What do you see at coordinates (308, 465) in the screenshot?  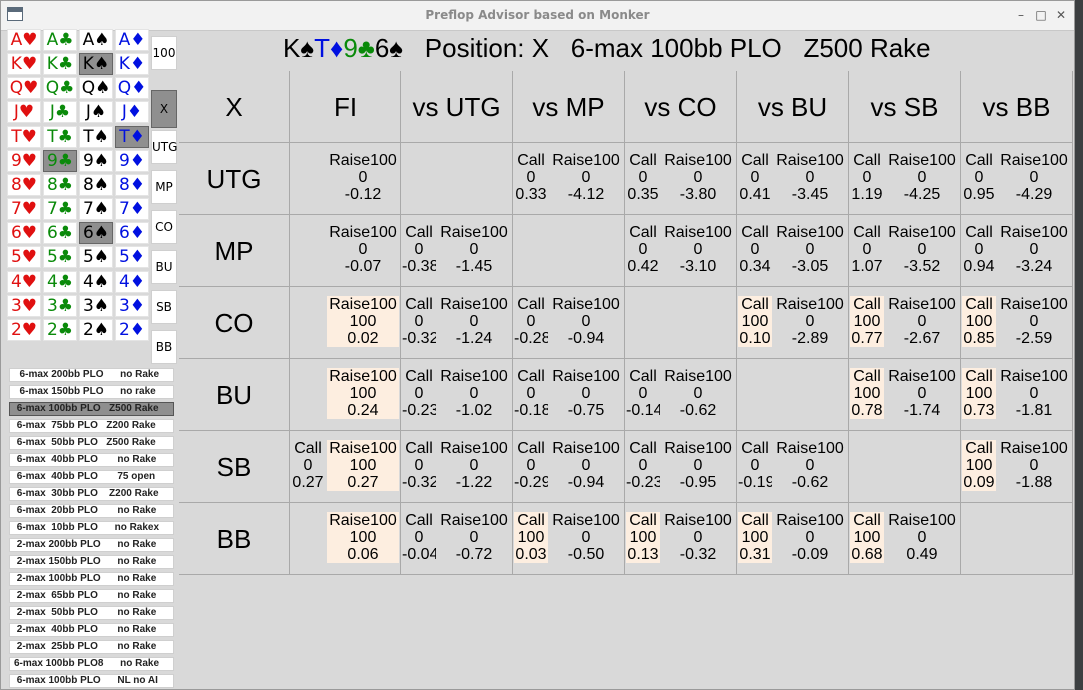 I see `action-call: Call 0 0.27` at bounding box center [308, 465].